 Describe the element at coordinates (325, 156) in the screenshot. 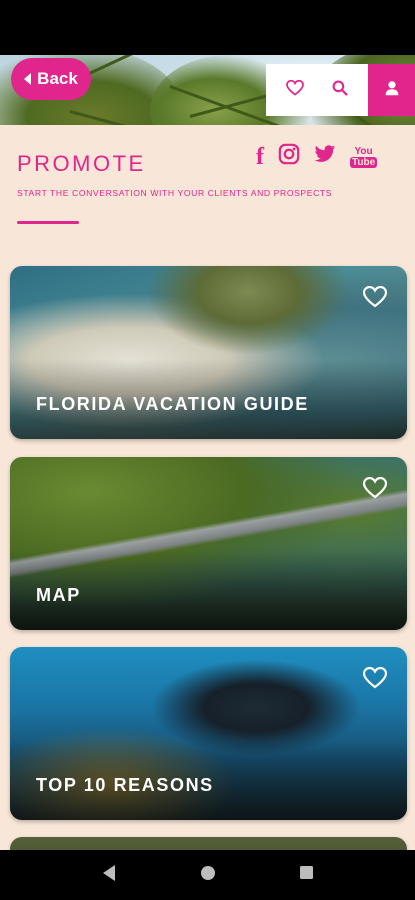

I see `twitter-icon` at that location.